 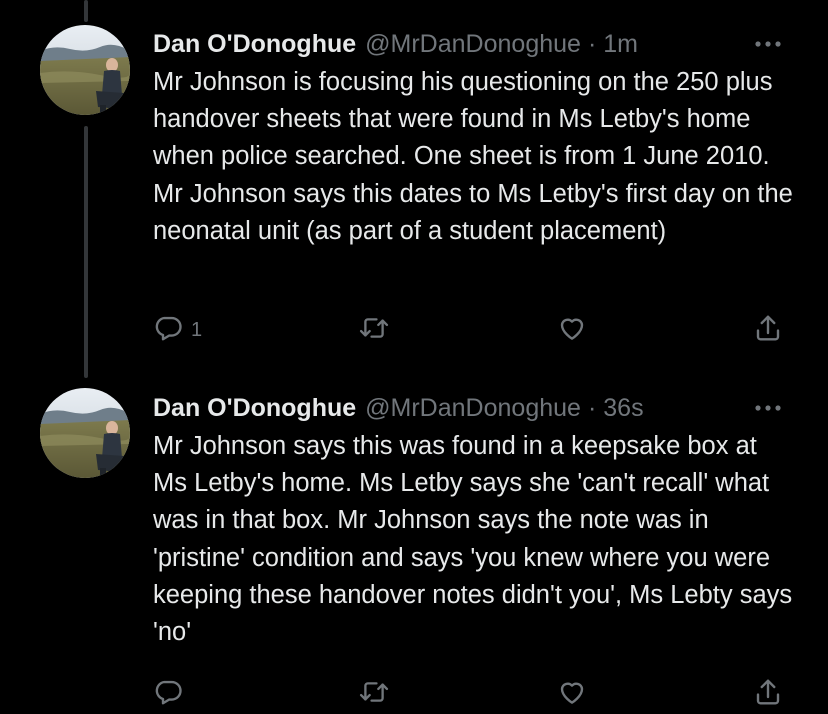 I want to click on tweet-header: Dan O'Donoghue @MrDanDonoghue · 1m, so click(x=470, y=44).